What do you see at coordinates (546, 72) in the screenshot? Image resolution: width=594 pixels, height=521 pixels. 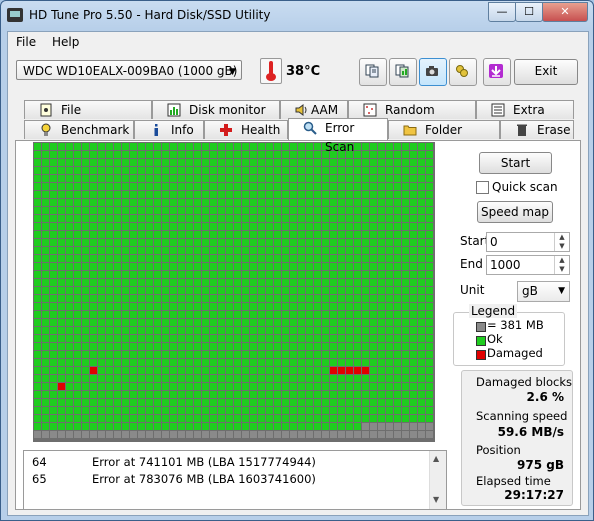 I see `exit-button: Exit` at bounding box center [546, 72].